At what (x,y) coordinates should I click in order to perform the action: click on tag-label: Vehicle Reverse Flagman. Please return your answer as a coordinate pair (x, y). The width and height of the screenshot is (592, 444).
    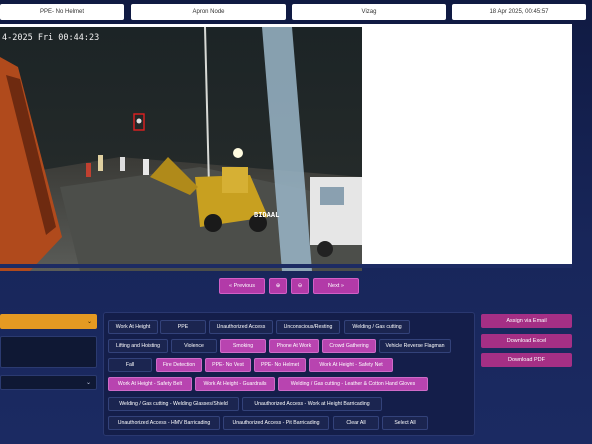
    Looking at the image, I should click on (415, 346).